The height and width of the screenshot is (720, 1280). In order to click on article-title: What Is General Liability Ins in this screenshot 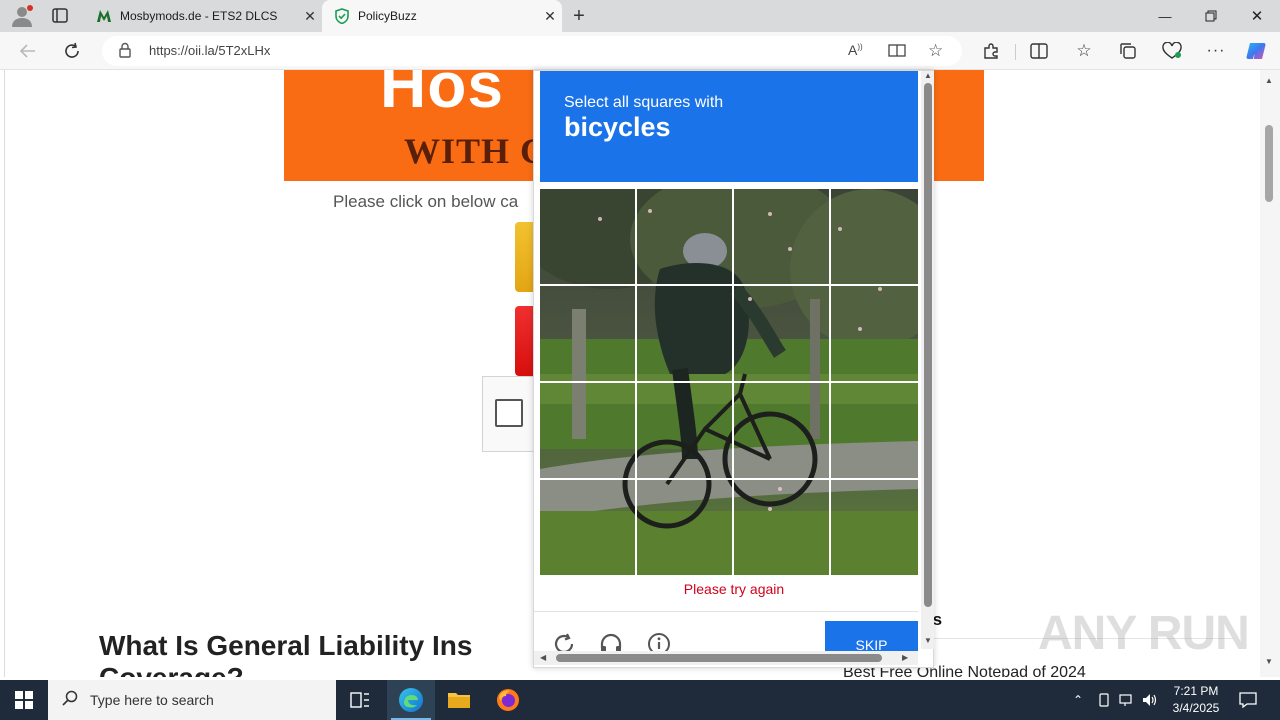, I will do `click(285, 646)`.